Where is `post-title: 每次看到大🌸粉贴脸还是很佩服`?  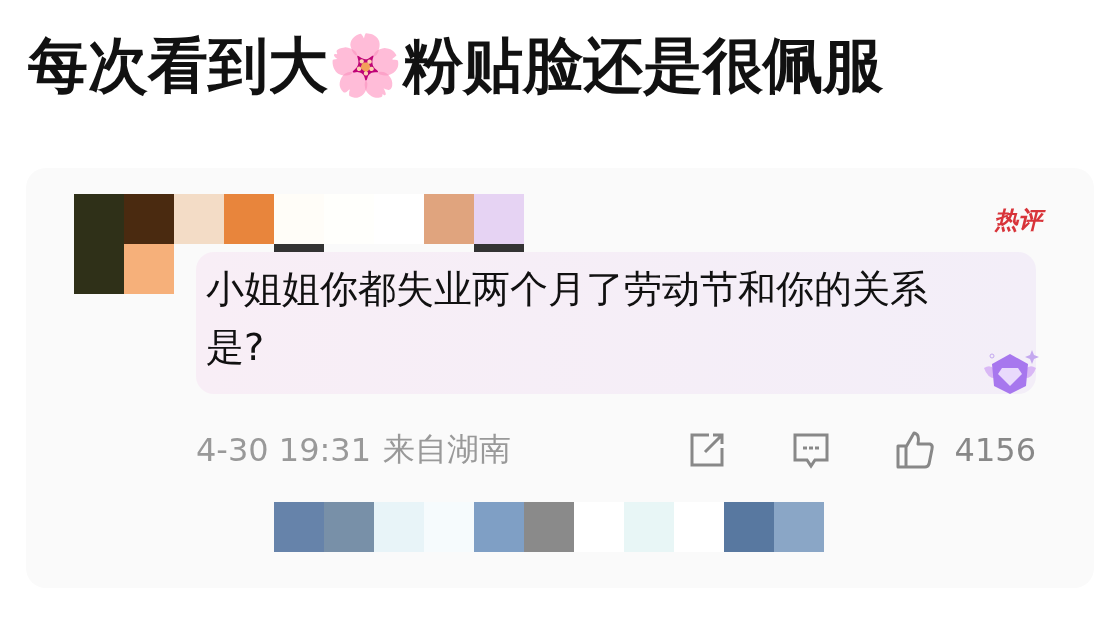
post-title: 每次看到大🌸粉贴脸还是很佩服 is located at coordinates (456, 65).